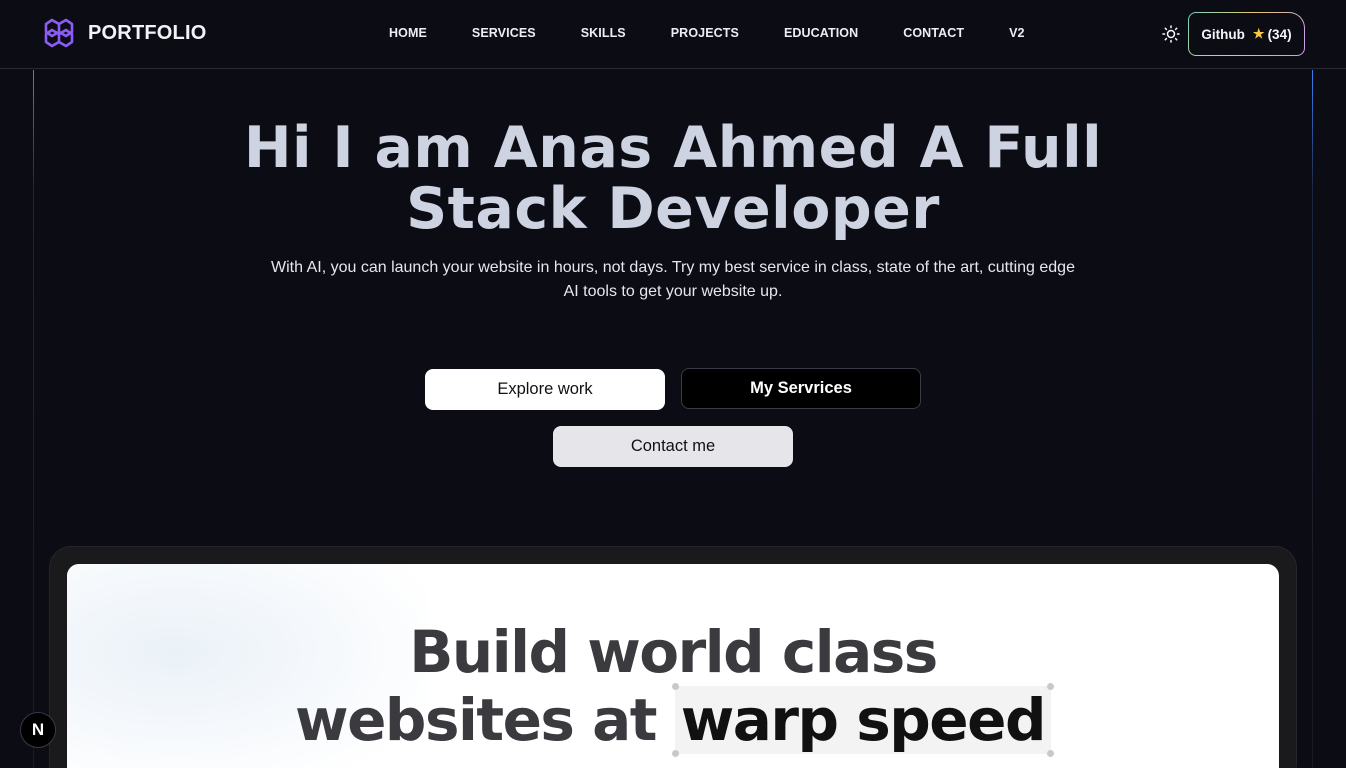 The image size is (1346, 768). What do you see at coordinates (801, 388) in the screenshot?
I see `my-services-button: My Servrices` at bounding box center [801, 388].